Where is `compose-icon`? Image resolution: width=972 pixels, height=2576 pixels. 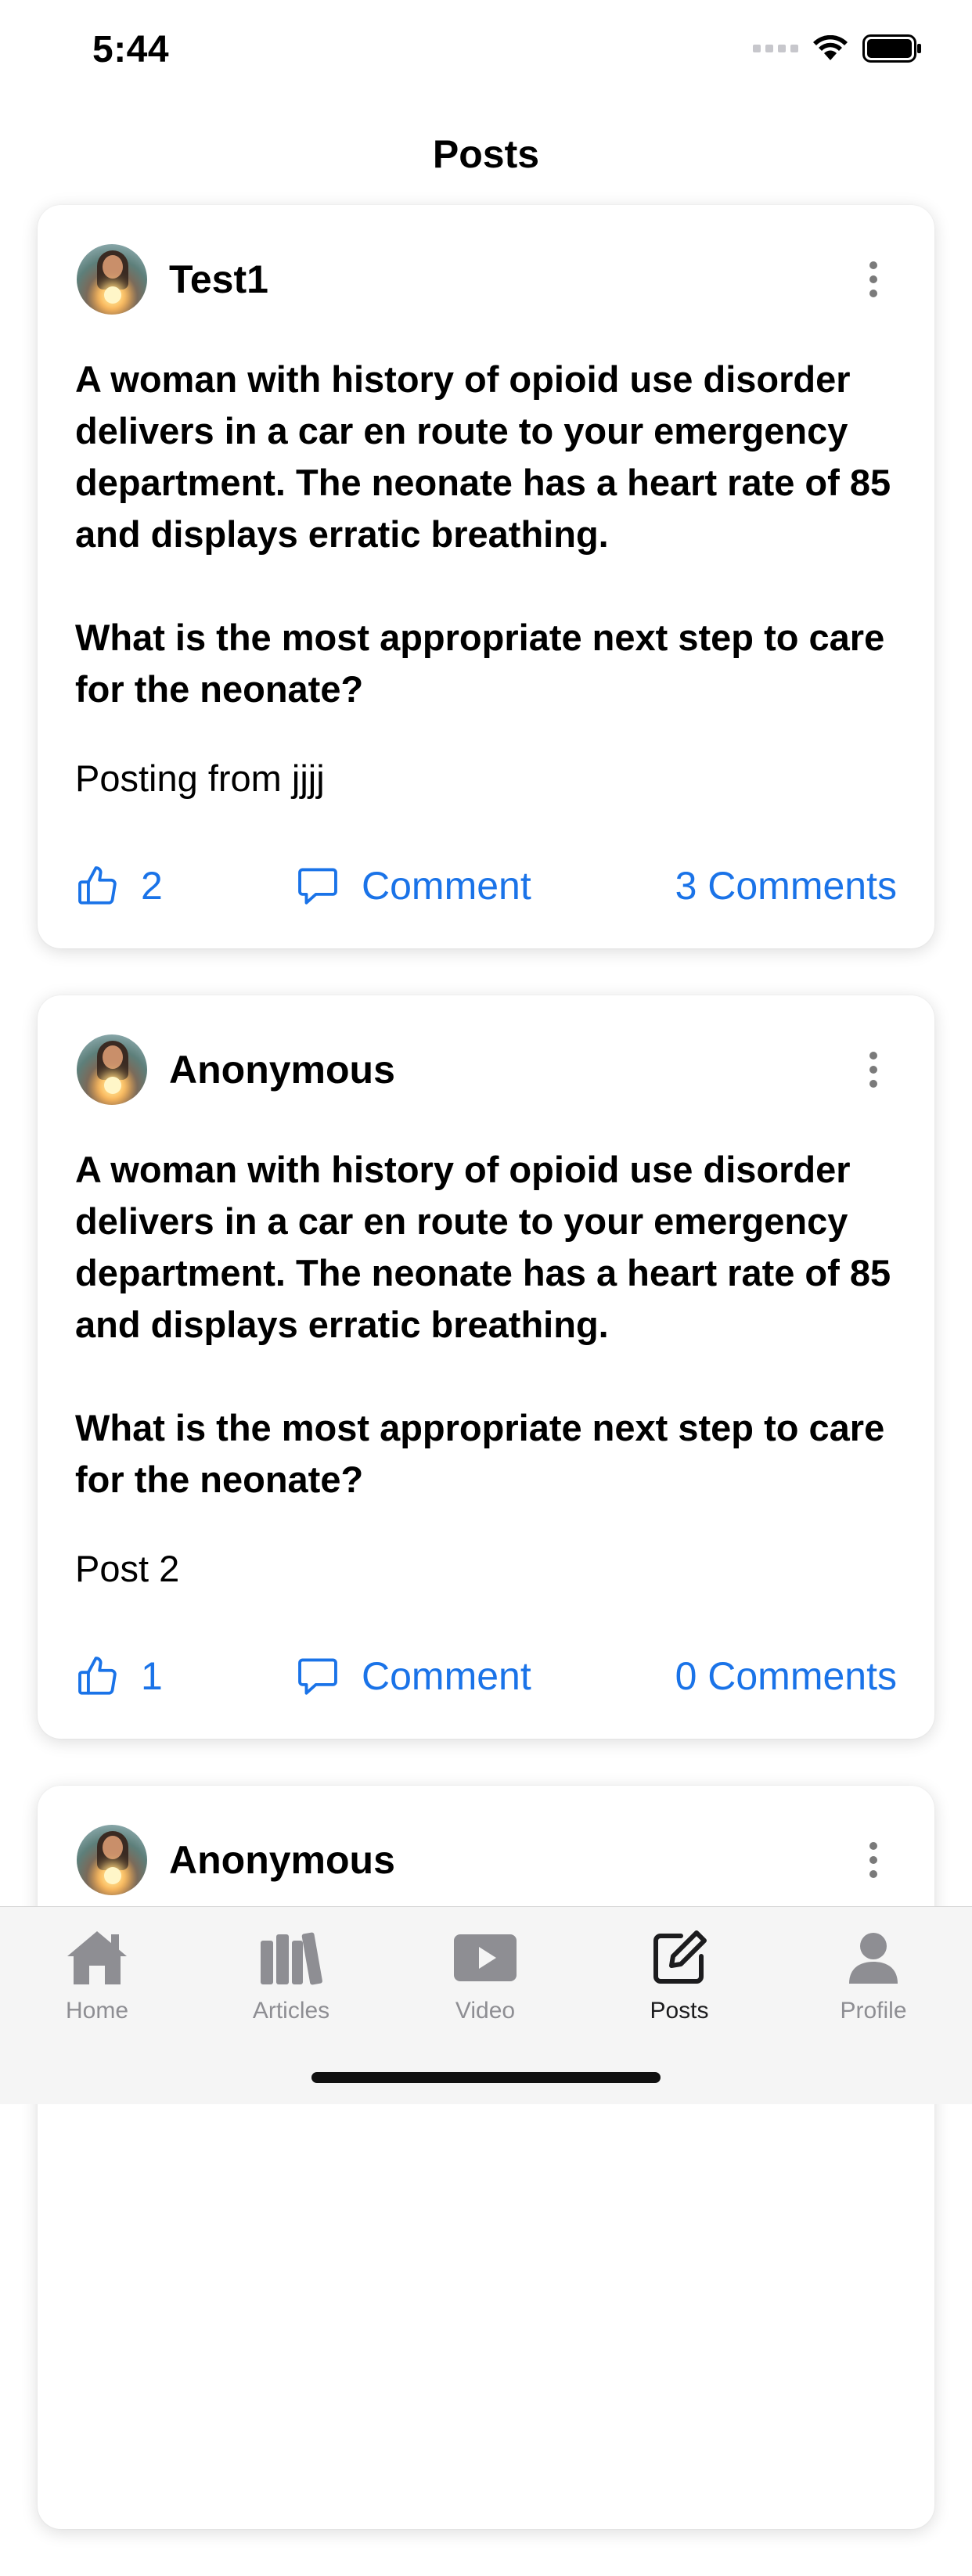
compose-icon is located at coordinates (680, 1957).